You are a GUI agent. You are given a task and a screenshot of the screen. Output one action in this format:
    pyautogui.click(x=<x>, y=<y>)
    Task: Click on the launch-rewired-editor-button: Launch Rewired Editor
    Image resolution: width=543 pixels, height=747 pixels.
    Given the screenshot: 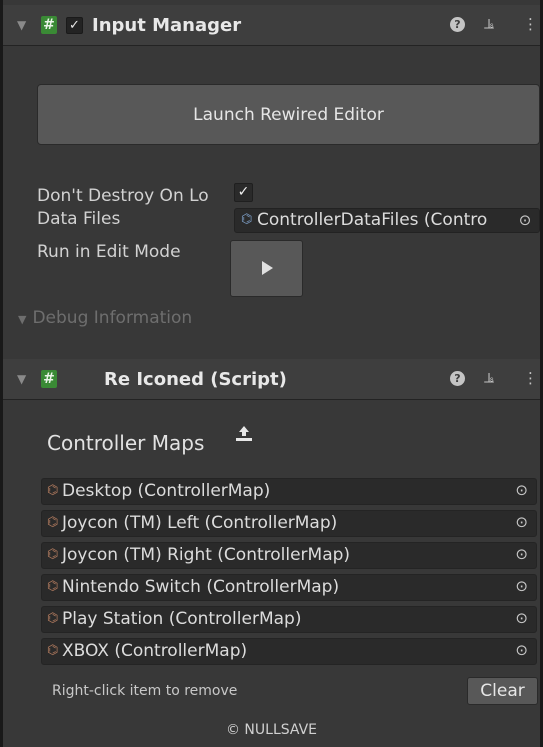 What is the action you would take?
    pyautogui.click(x=288, y=114)
    